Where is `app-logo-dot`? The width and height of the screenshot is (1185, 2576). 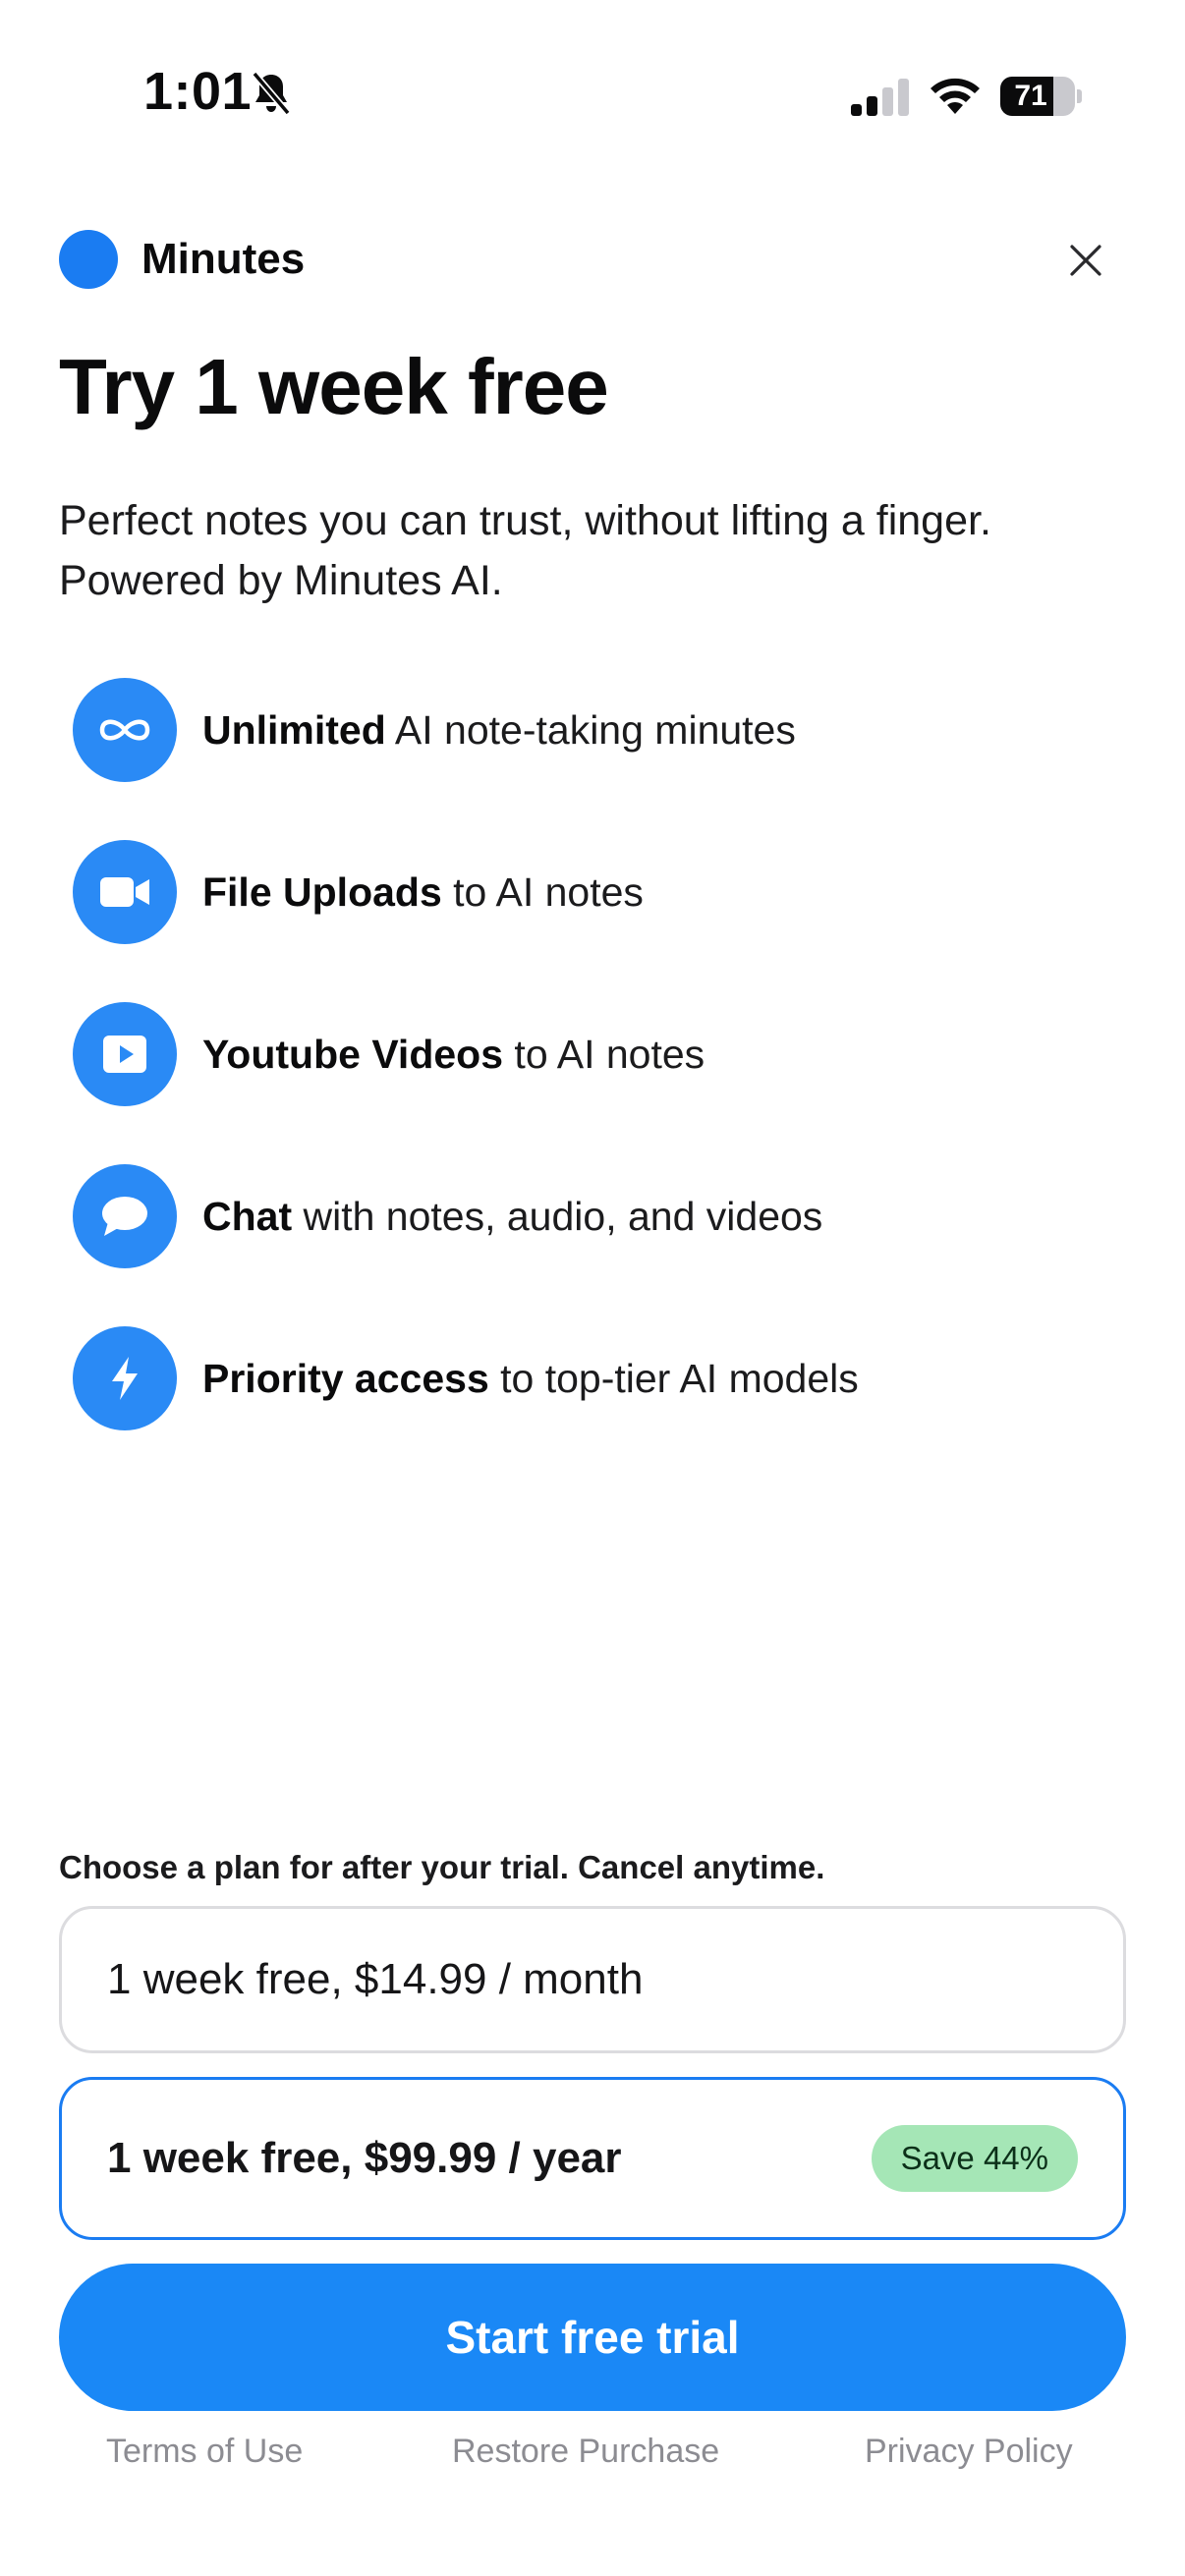
app-logo-dot is located at coordinates (89, 259).